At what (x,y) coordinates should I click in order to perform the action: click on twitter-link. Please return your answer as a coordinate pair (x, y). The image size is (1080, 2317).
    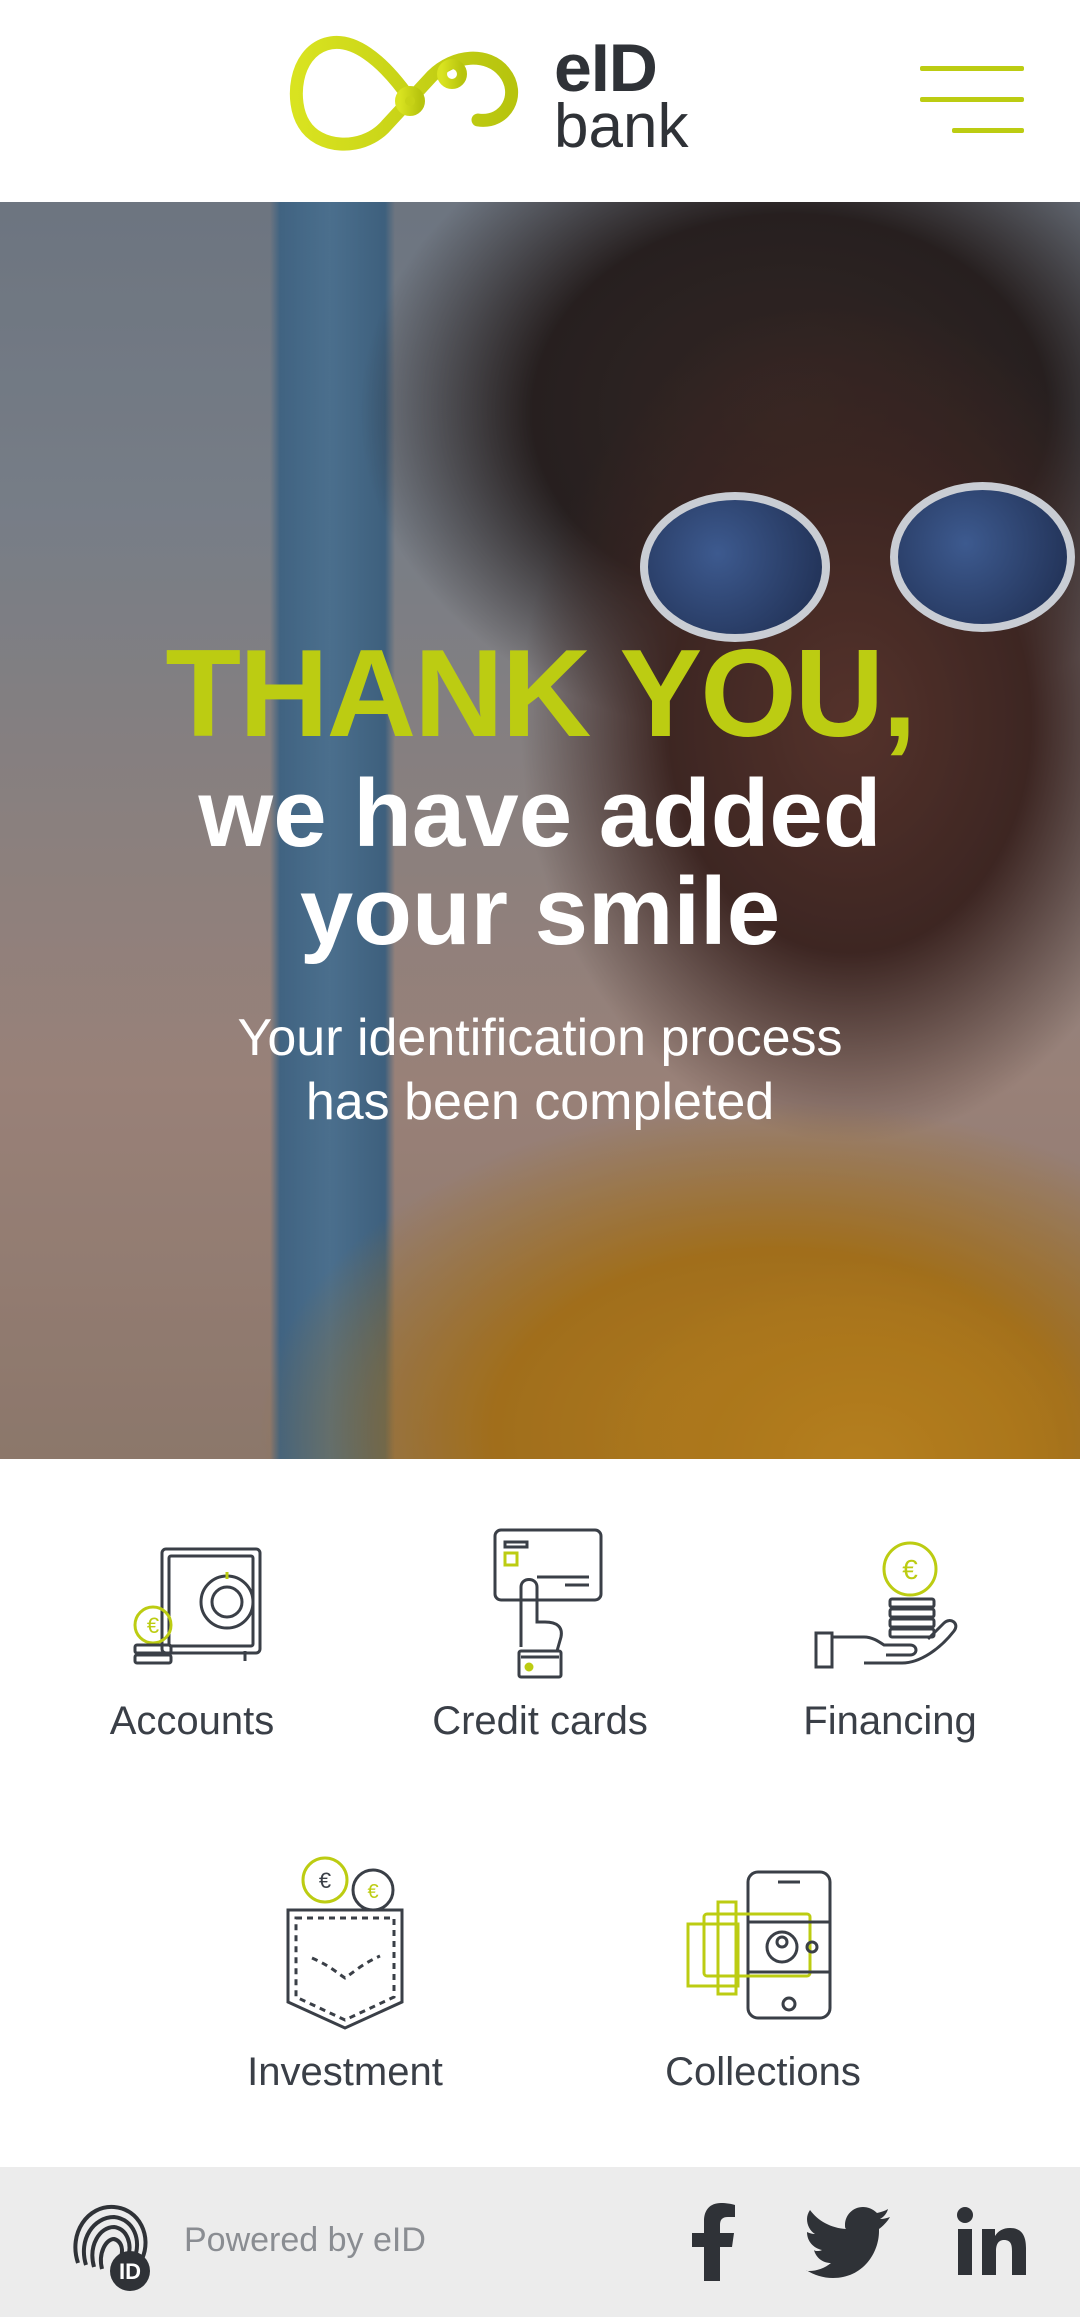
    Looking at the image, I should click on (851, 2242).